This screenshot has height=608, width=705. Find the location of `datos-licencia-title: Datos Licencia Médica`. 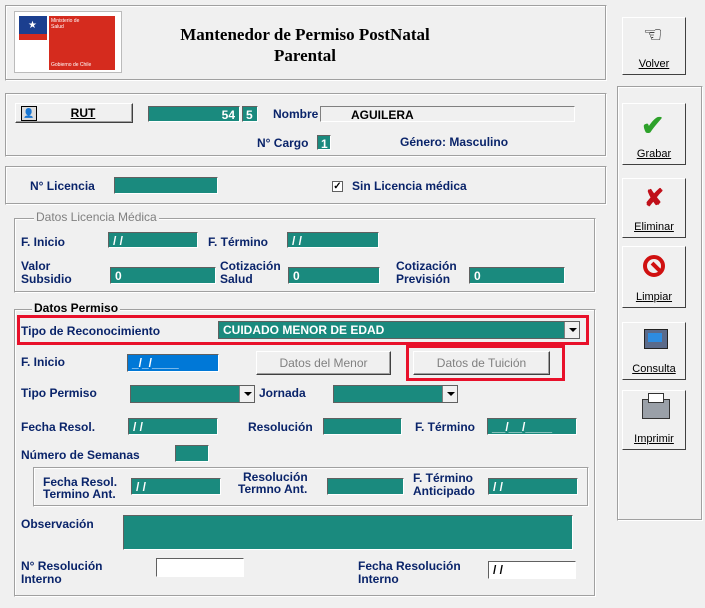

datos-licencia-title: Datos Licencia Médica is located at coordinates (96, 217).